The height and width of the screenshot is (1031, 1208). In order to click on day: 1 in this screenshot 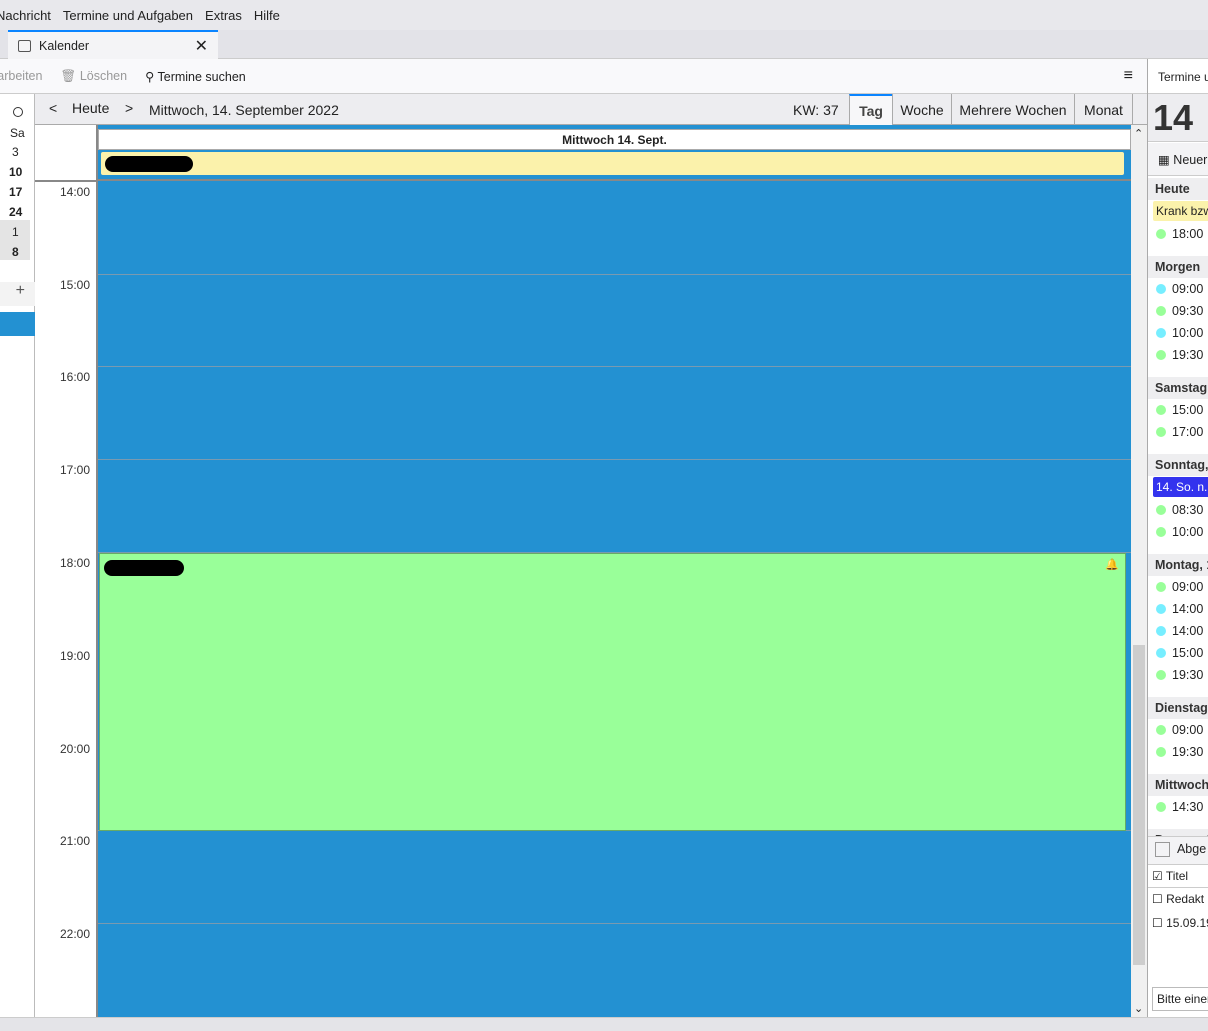, I will do `click(15, 232)`.